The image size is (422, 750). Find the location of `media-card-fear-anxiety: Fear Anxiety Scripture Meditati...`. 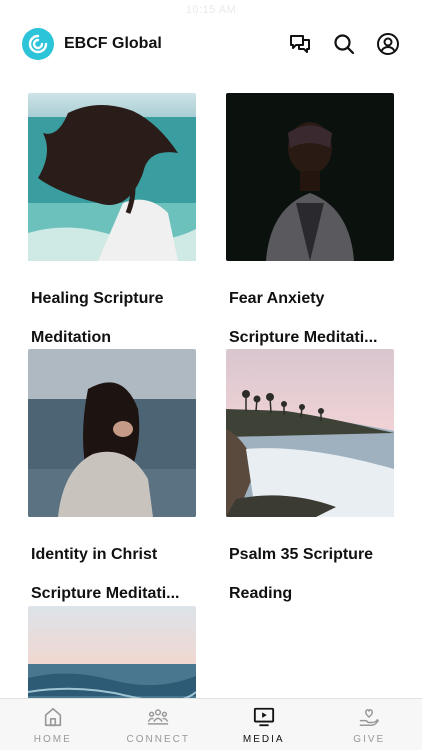

media-card-fear-anxiety: Fear Anxiety Scripture Meditati... is located at coordinates (310, 230).